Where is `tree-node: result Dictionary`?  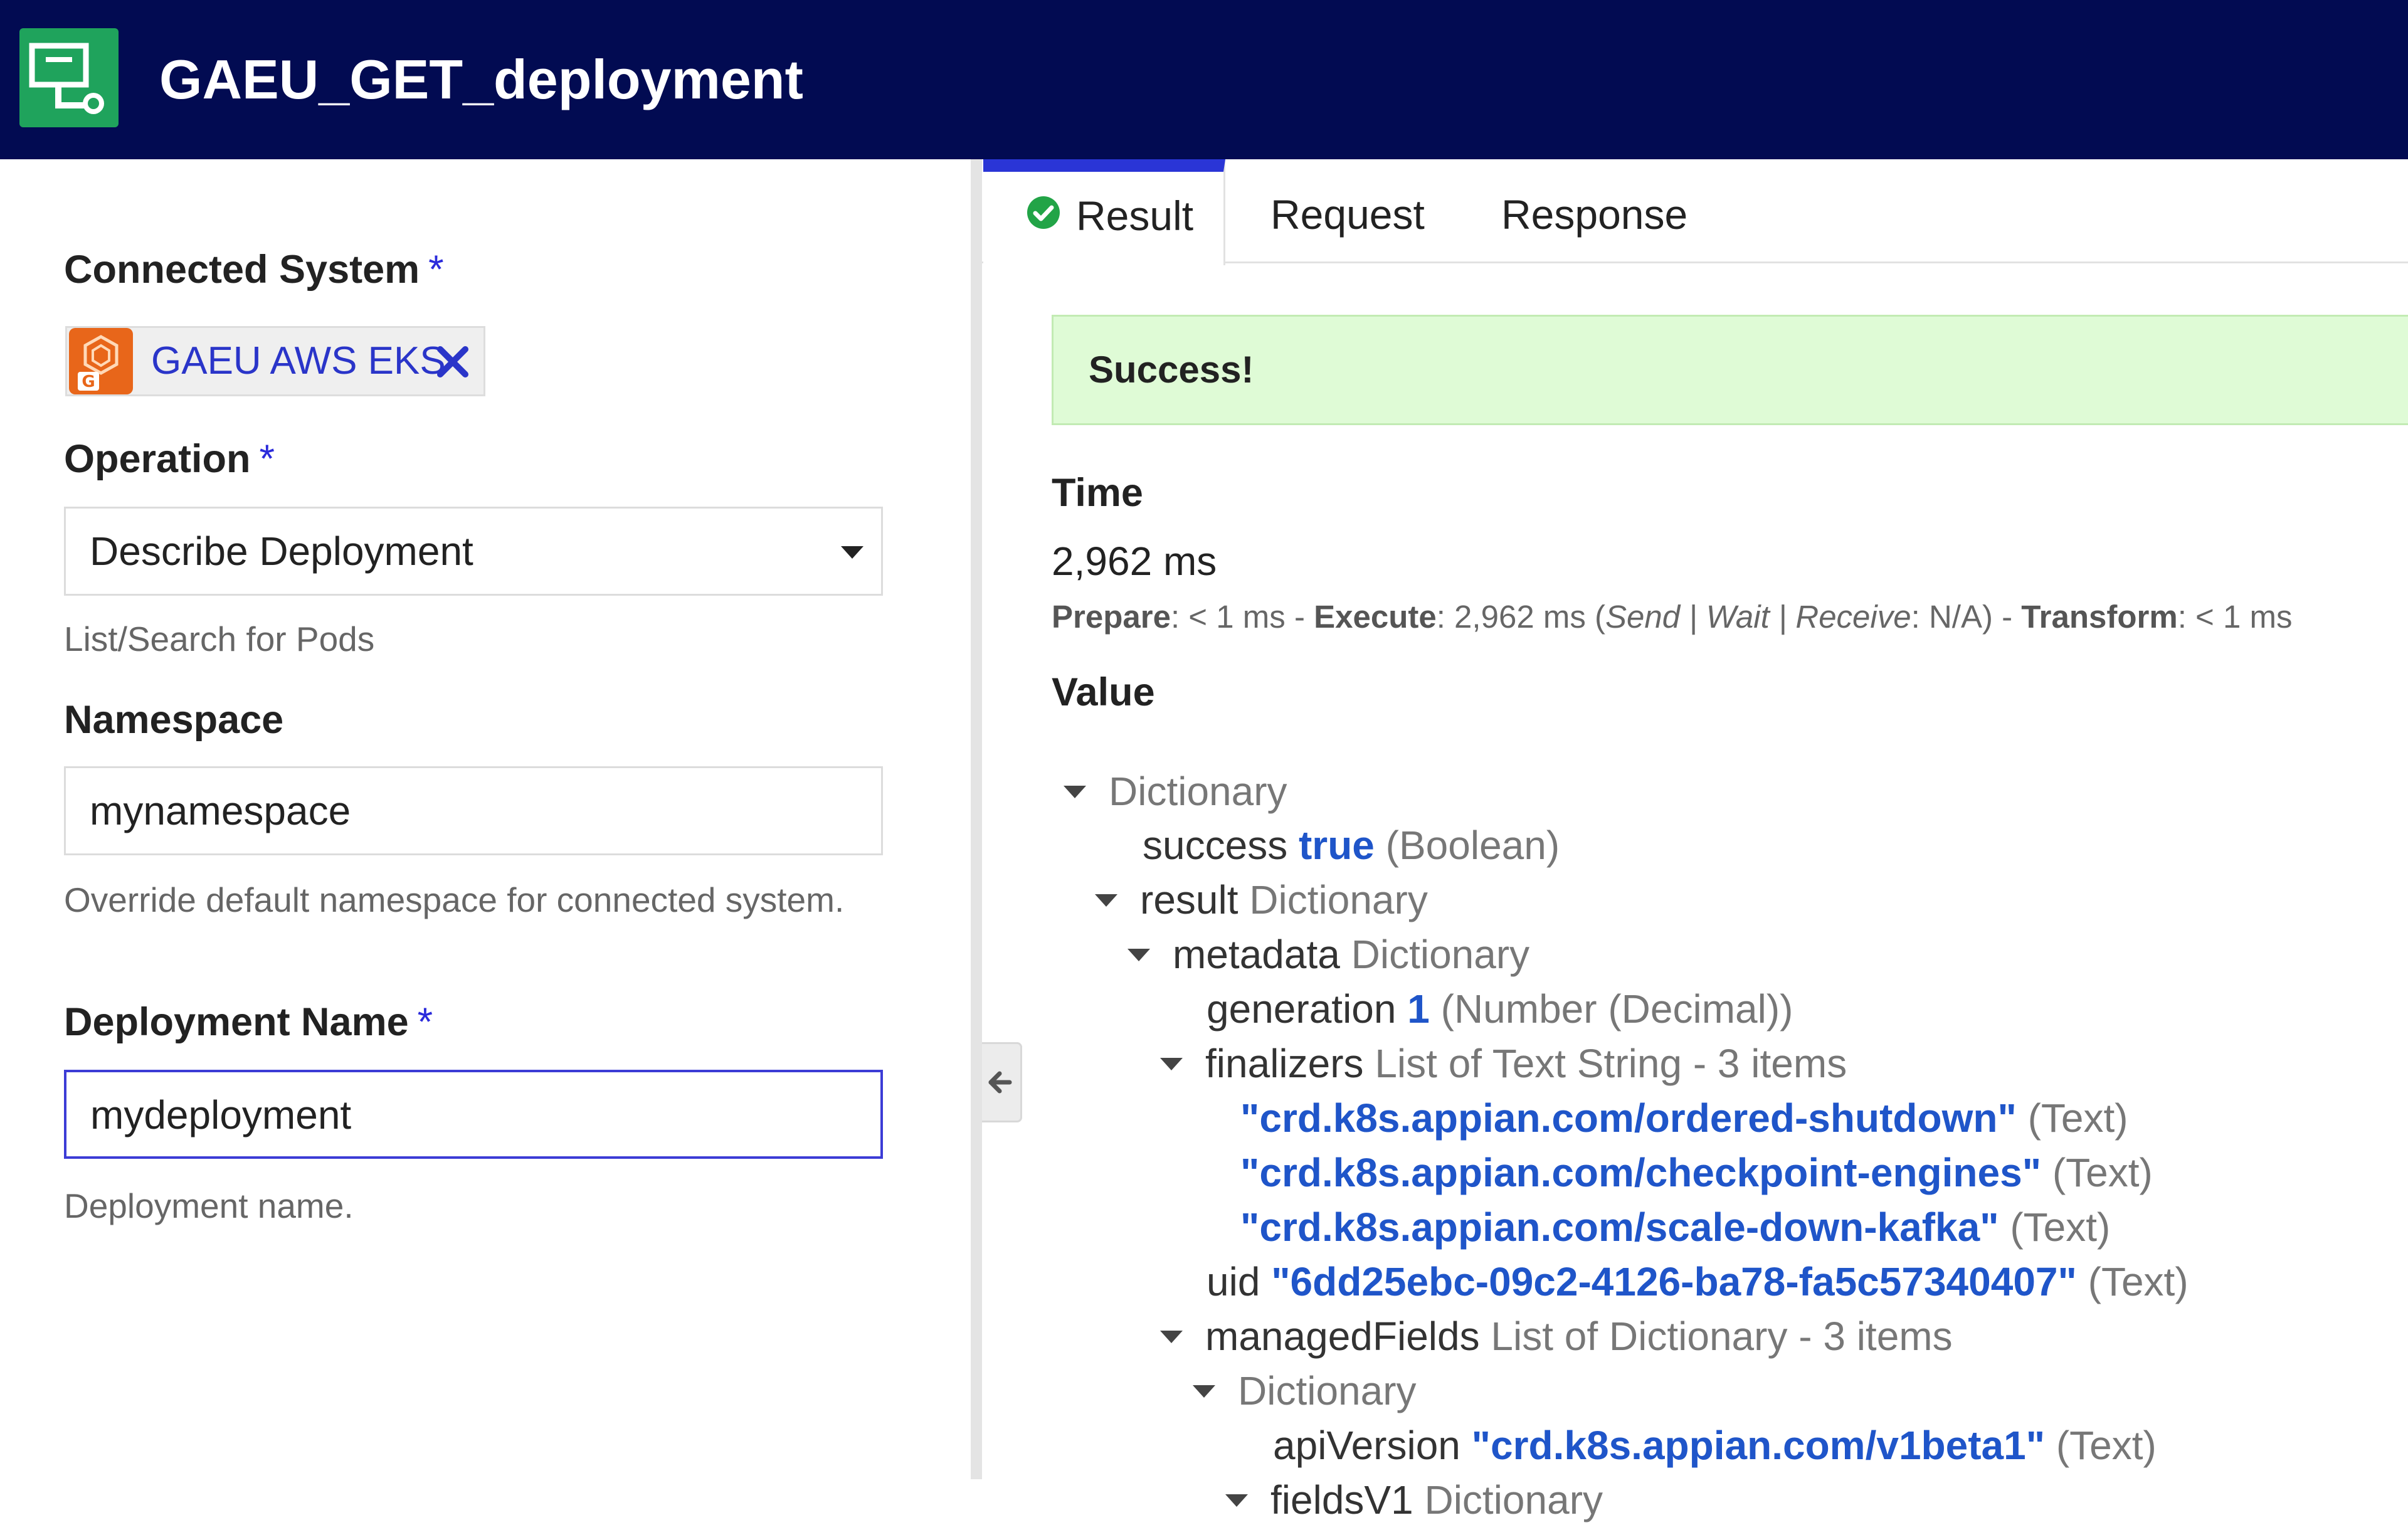
tree-node: result Dictionary is located at coordinates (1261, 900).